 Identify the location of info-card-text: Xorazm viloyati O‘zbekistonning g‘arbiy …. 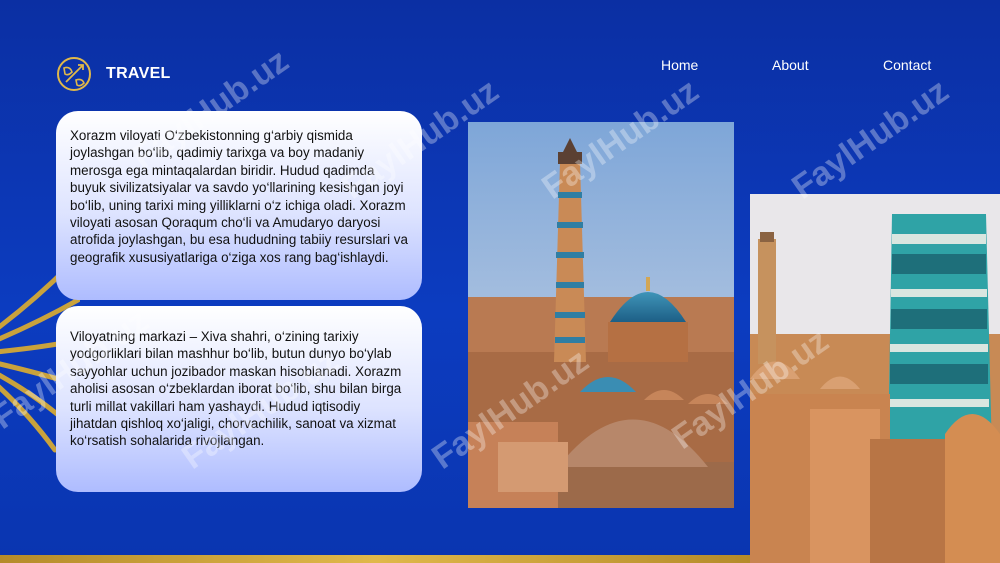
(239, 196).